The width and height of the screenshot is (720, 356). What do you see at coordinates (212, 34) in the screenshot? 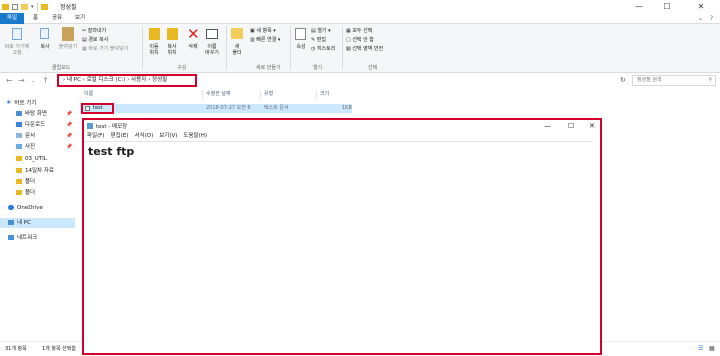
I see `rename-icon` at bounding box center [212, 34].